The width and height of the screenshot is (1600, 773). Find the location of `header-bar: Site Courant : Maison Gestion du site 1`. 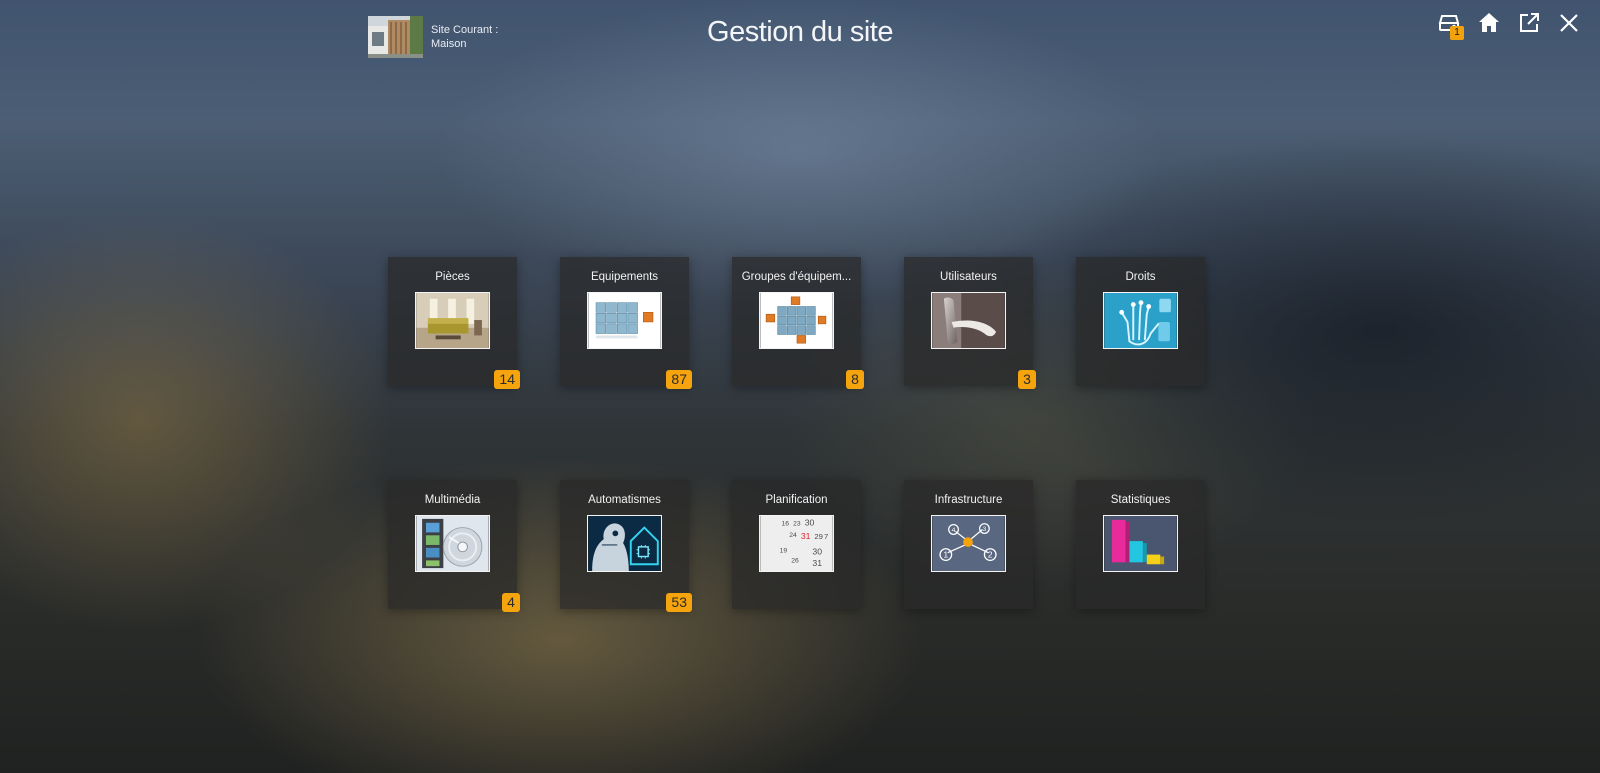

header-bar: Site Courant : Maison Gestion du site 1 is located at coordinates (800, 36).